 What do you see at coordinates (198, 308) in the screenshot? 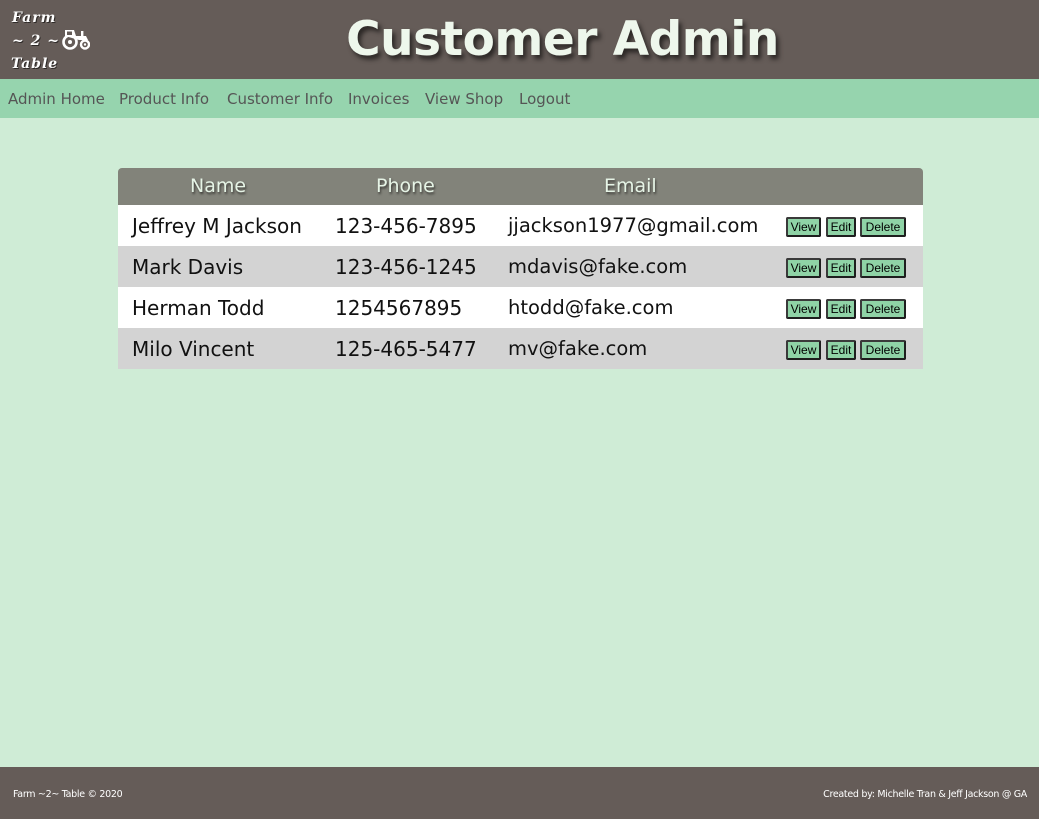
I see `customer-name: Herman Todd` at bounding box center [198, 308].